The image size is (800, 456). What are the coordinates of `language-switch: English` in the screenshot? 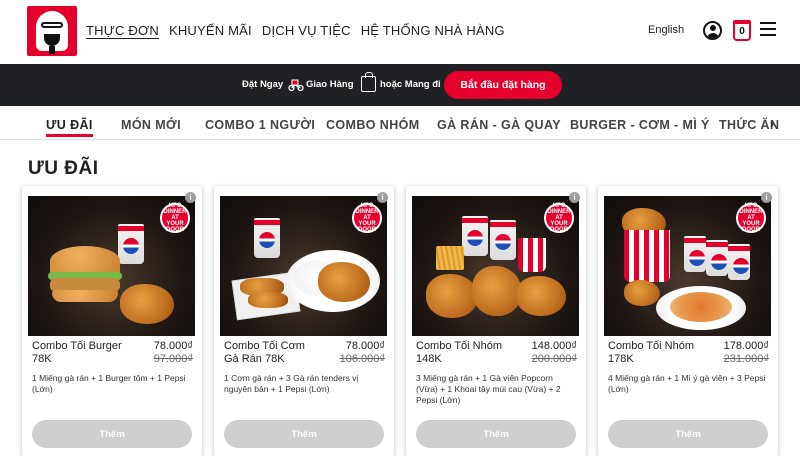 It's located at (666, 30).